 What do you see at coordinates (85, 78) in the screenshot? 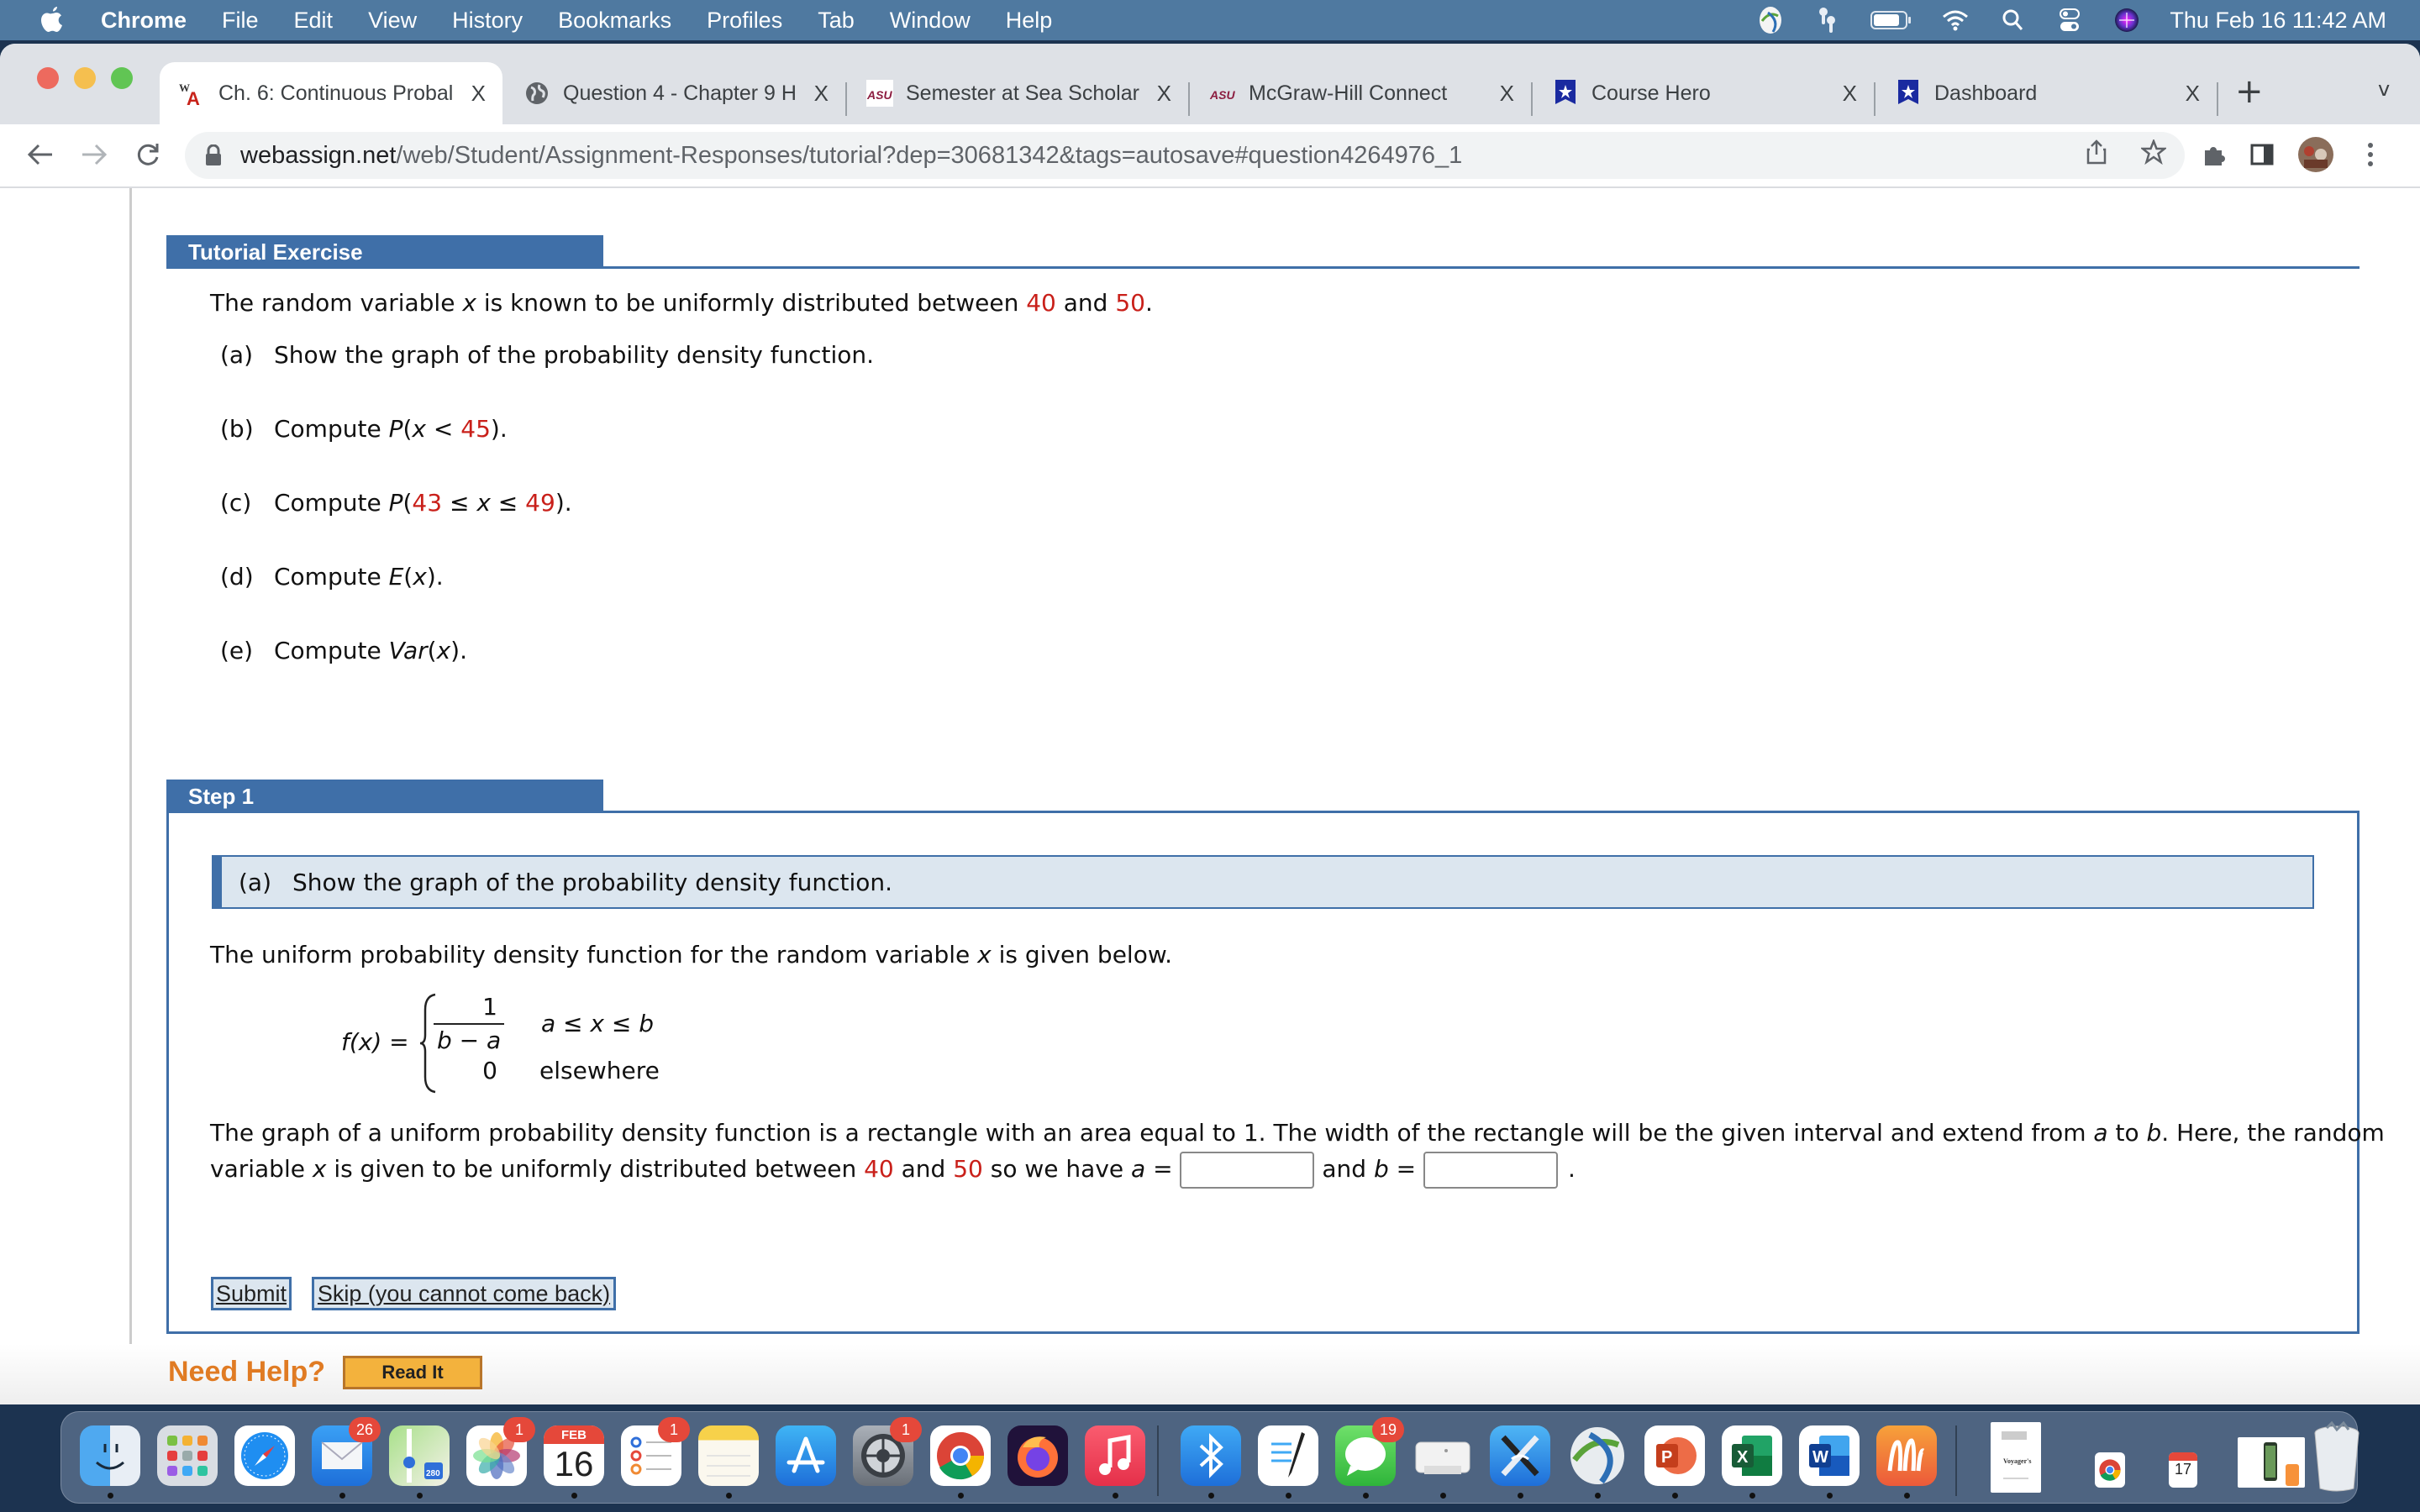
I see `minimize-window-button` at bounding box center [85, 78].